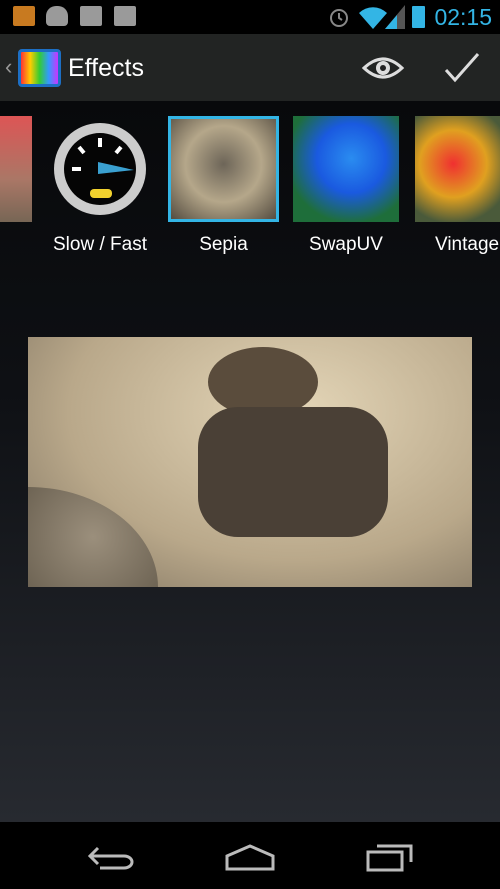 The width and height of the screenshot is (500, 889). I want to click on checkmark-icon, so click(462, 68).